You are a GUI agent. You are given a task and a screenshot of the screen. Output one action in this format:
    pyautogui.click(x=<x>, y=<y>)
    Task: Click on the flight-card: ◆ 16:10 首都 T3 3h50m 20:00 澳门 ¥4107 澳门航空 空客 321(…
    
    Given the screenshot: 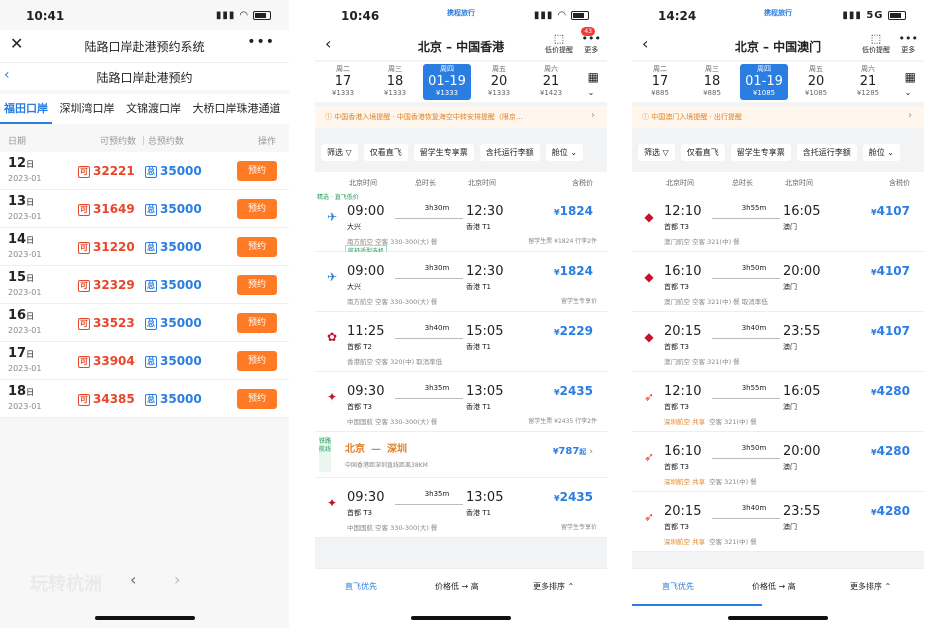 What is the action you would take?
    pyautogui.click(x=778, y=282)
    